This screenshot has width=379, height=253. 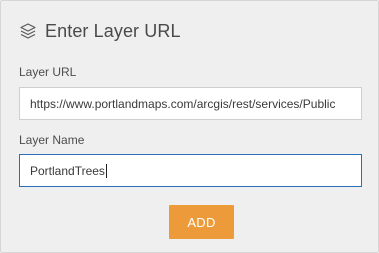 I want to click on layer-name-input: PortlandTrees, so click(x=190, y=170).